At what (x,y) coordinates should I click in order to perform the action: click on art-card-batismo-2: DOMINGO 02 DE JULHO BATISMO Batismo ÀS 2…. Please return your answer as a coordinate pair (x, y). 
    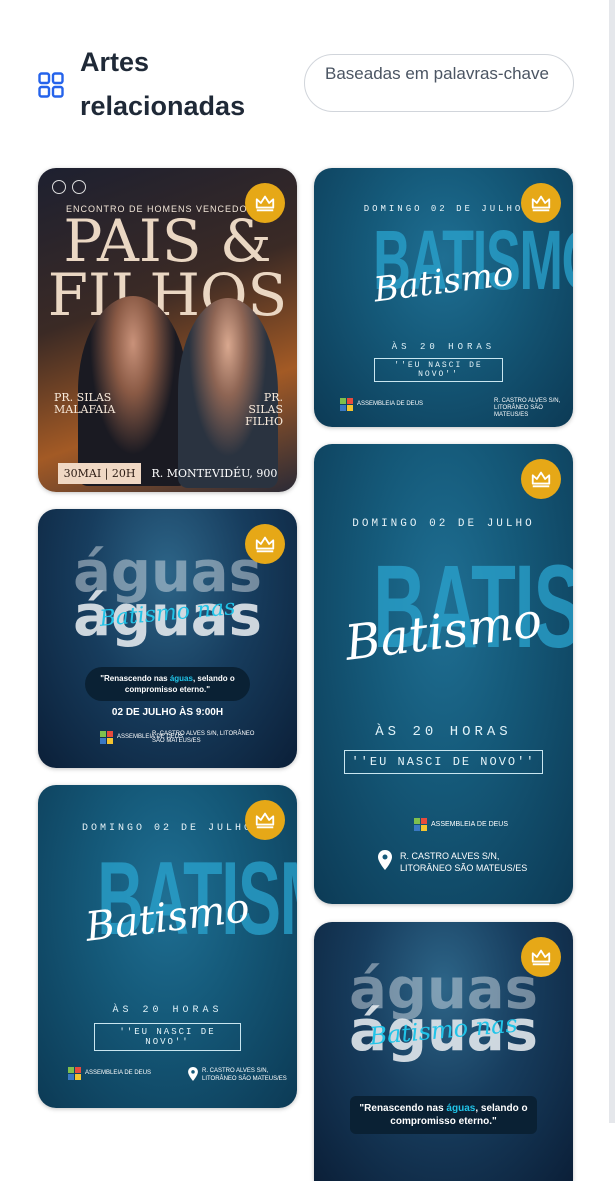
    Looking at the image, I should click on (167, 946).